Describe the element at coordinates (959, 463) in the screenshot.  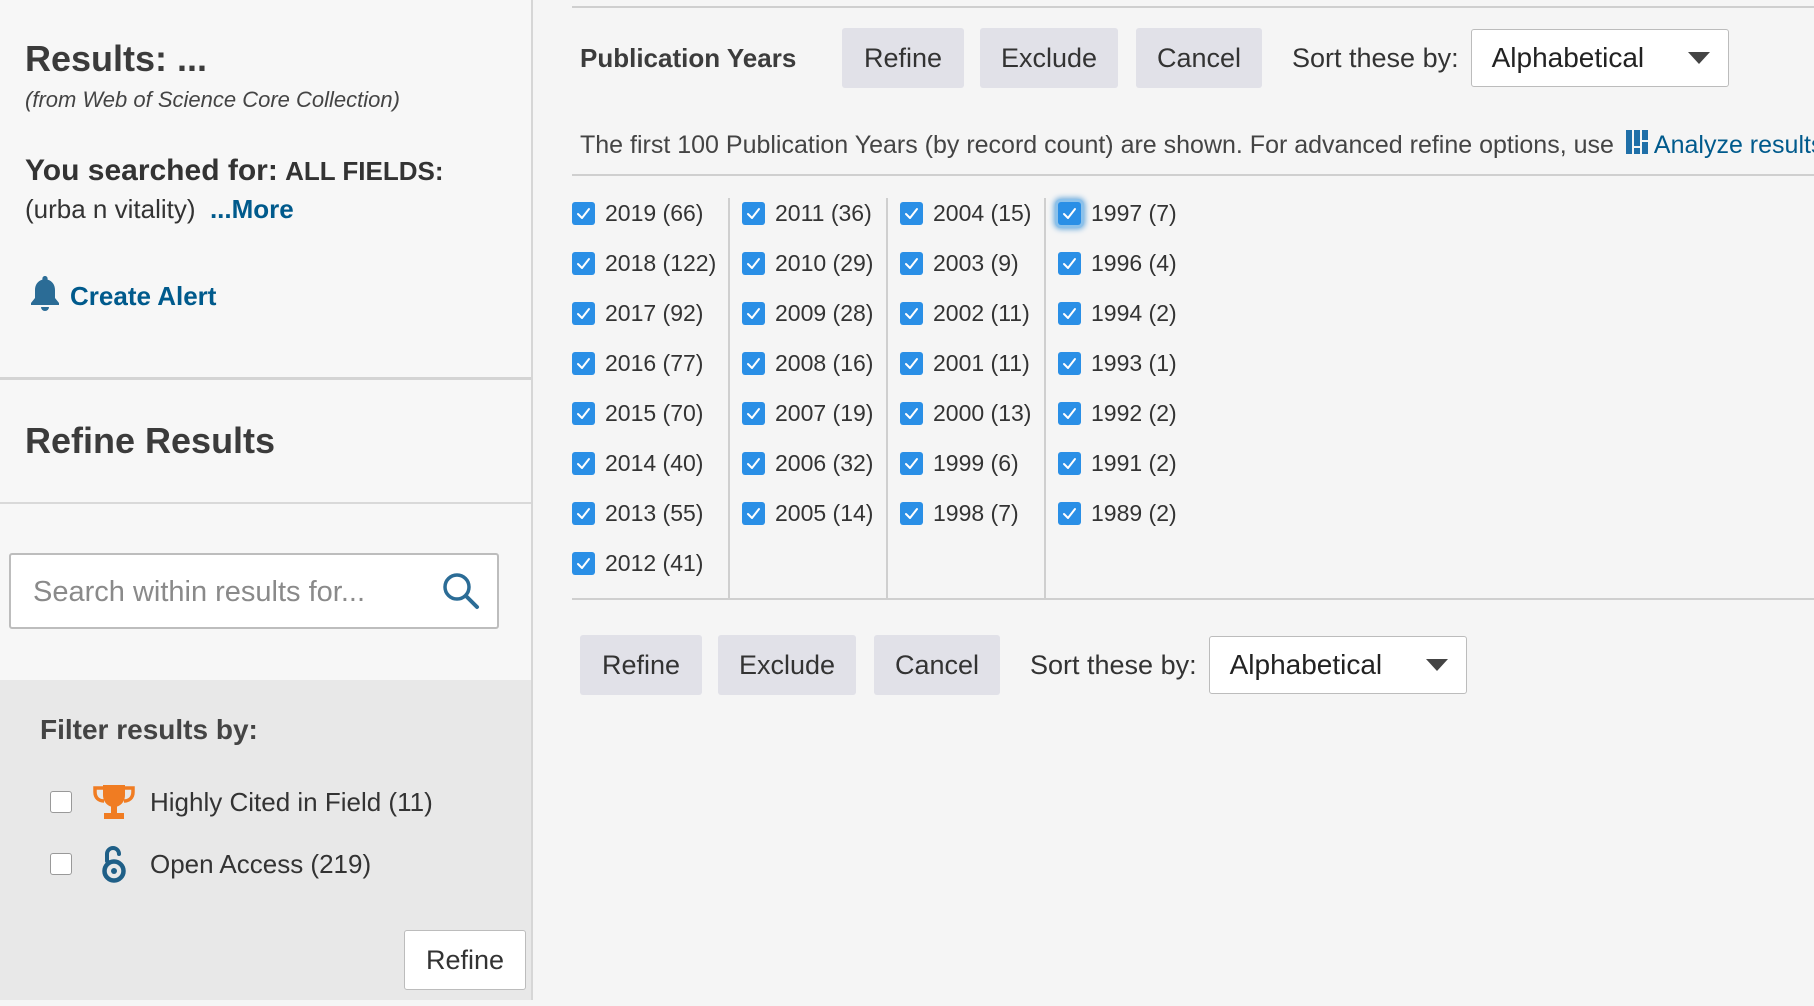
I see `year-option: 1999 (6)` at that location.